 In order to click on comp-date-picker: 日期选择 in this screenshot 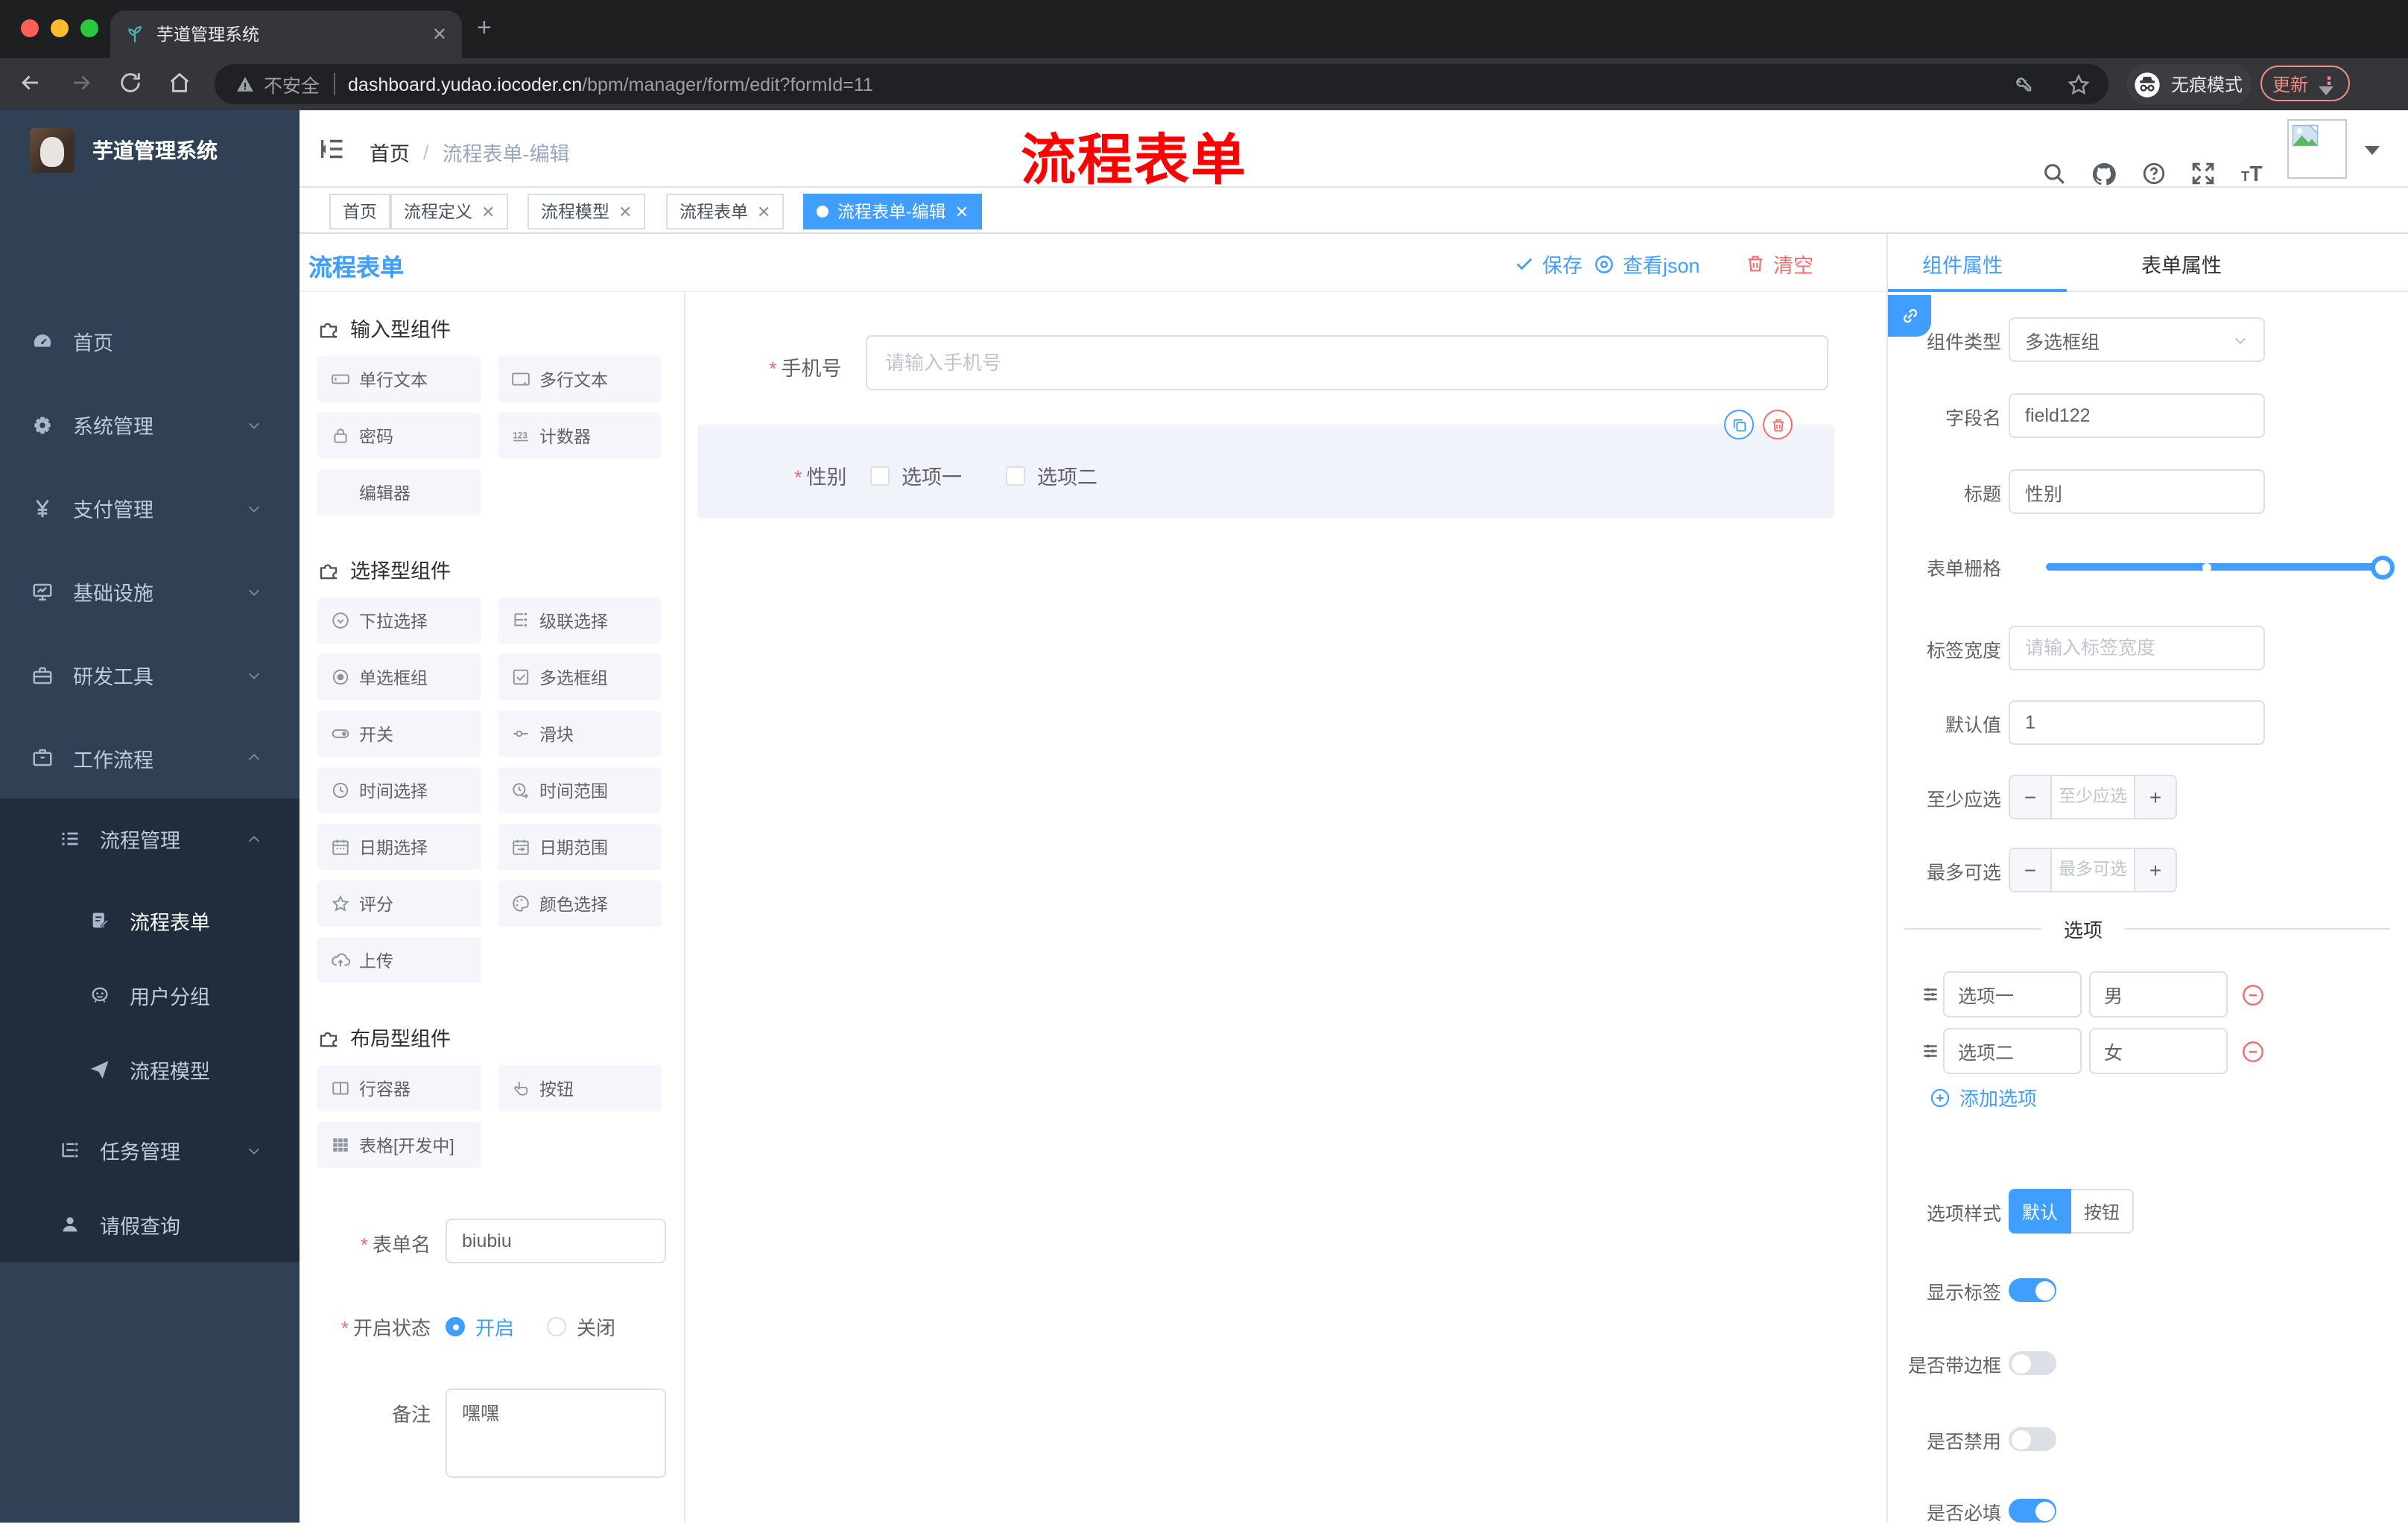, I will do `click(399, 847)`.